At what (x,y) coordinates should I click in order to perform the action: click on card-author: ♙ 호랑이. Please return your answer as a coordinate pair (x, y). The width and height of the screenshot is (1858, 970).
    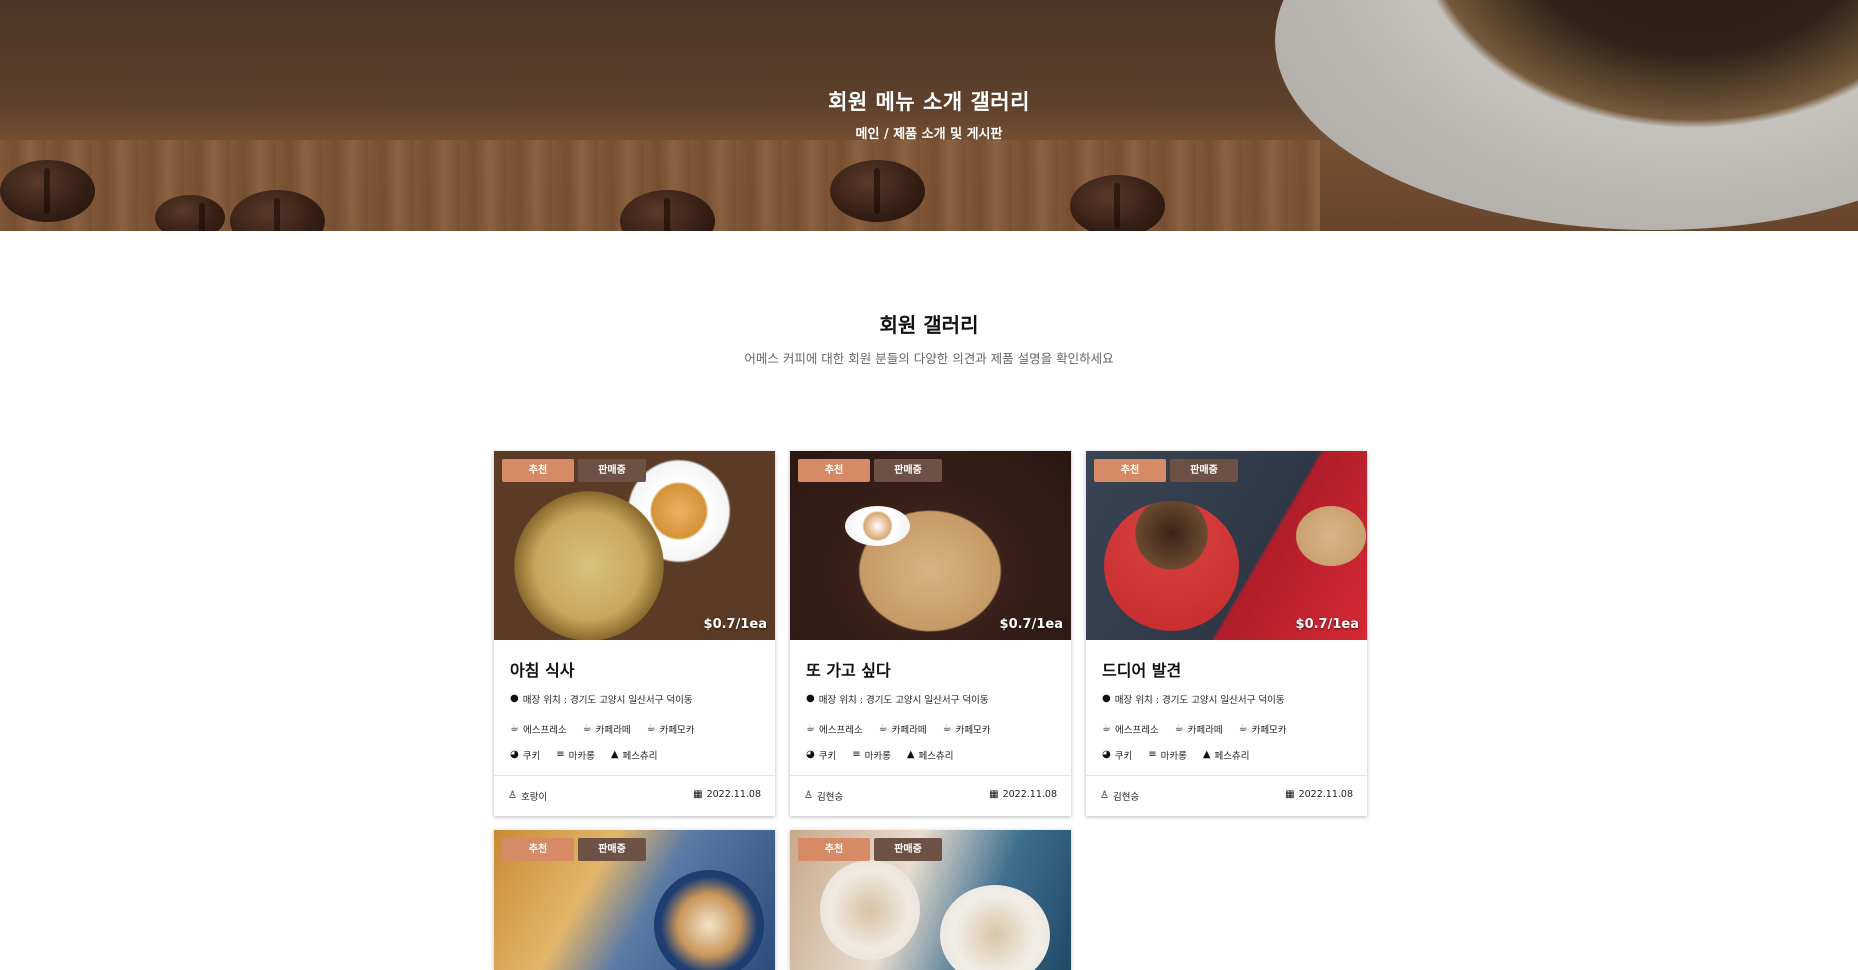
    Looking at the image, I should click on (527, 796).